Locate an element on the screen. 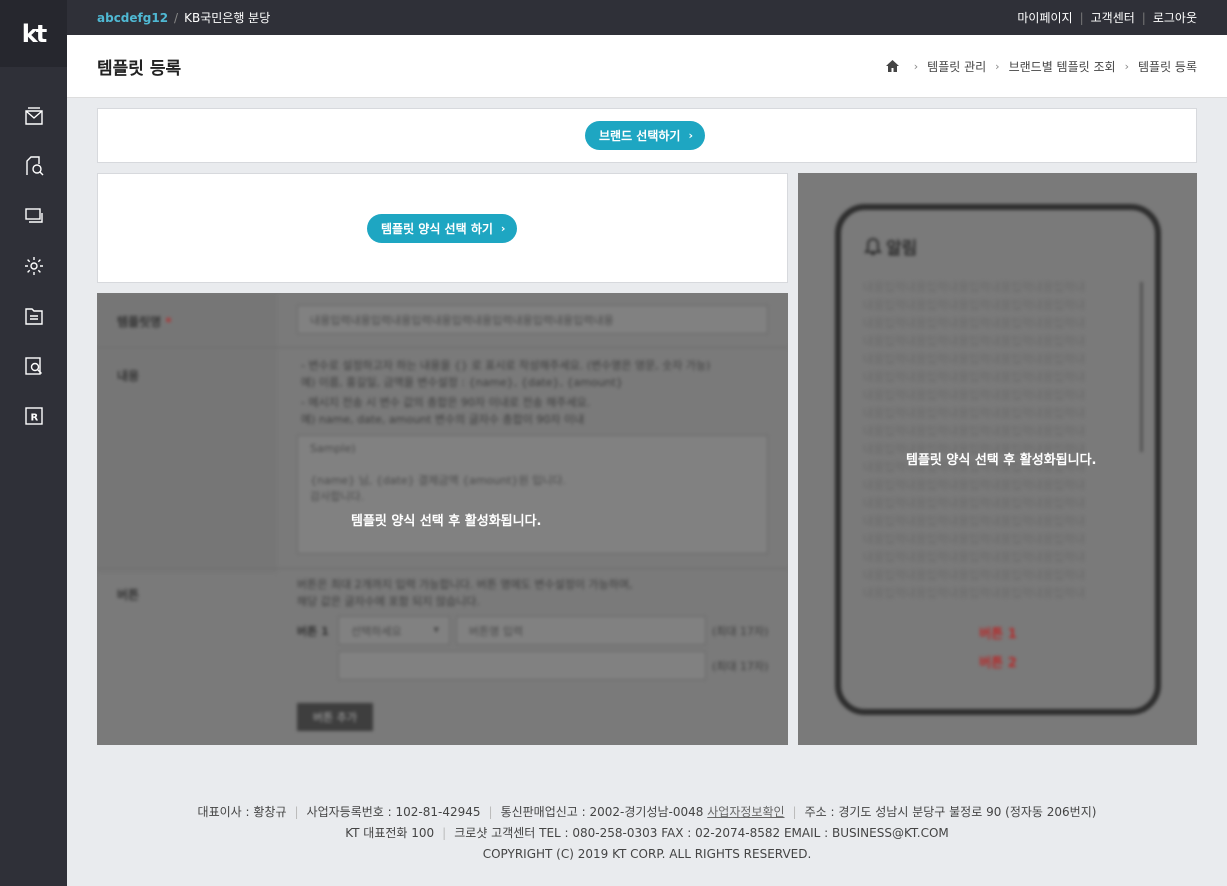  button-help-2: 해당 값은 글자수에 포함 되지 않습니다. is located at coordinates (388, 601).